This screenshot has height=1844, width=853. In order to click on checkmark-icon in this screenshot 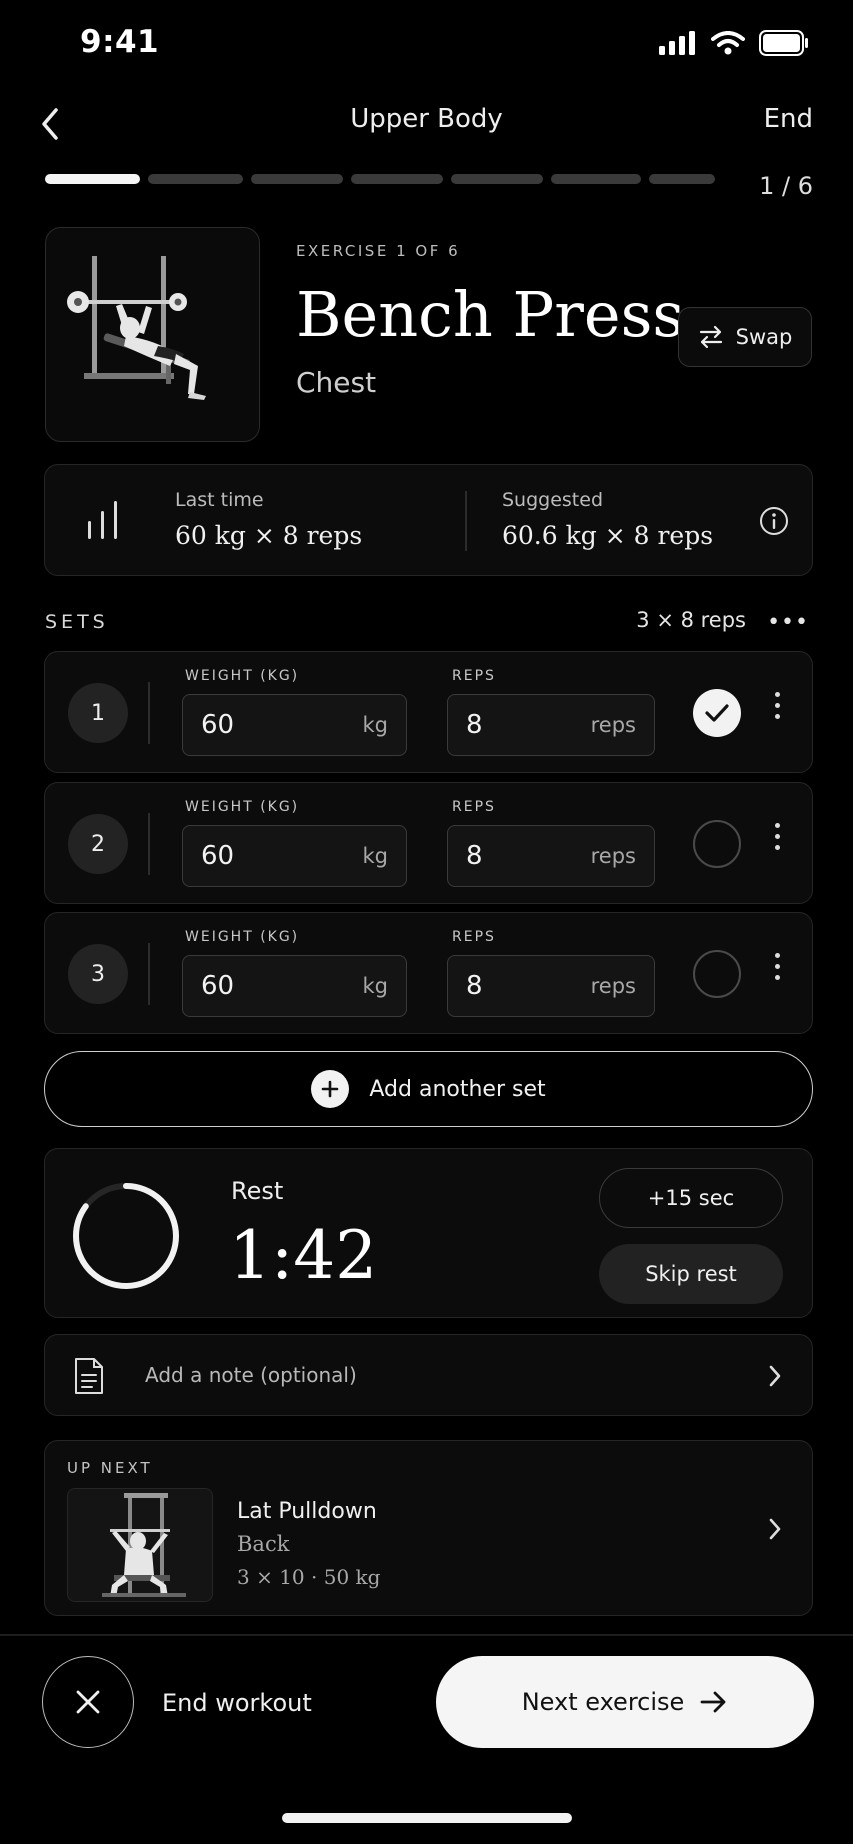, I will do `click(717, 713)`.